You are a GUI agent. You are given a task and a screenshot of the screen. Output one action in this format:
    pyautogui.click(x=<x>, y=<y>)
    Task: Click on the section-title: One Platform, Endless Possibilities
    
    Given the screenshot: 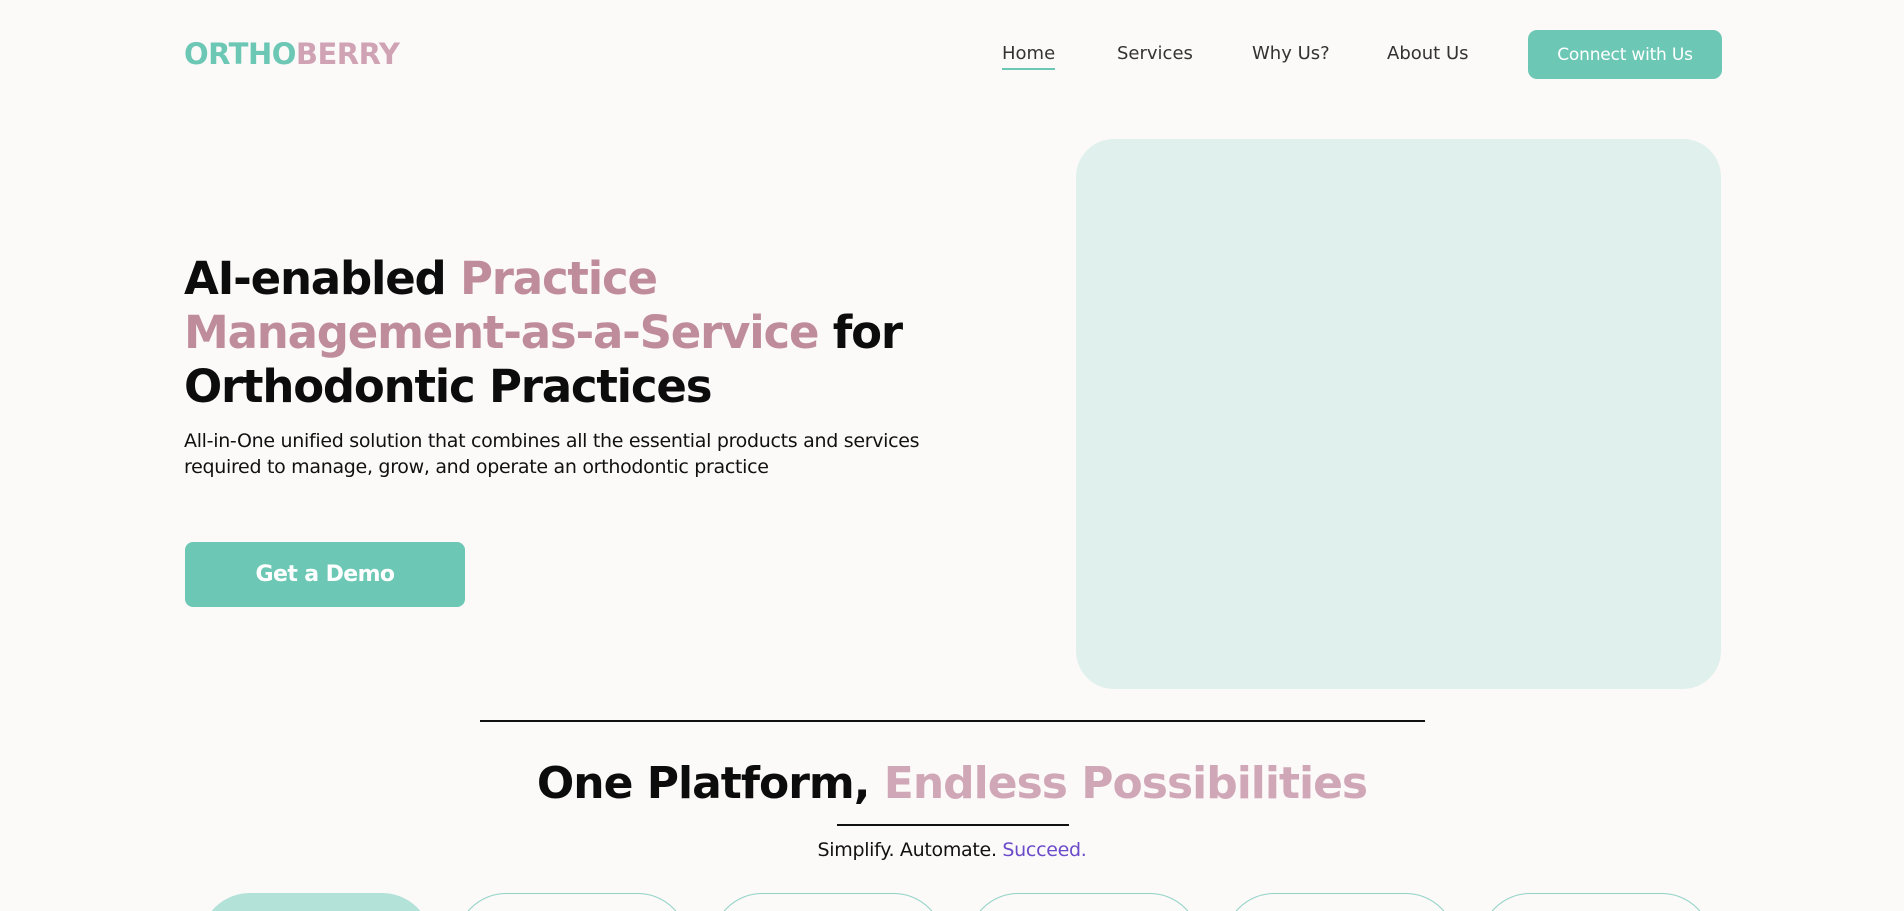 What is the action you would take?
    pyautogui.click(x=952, y=784)
    